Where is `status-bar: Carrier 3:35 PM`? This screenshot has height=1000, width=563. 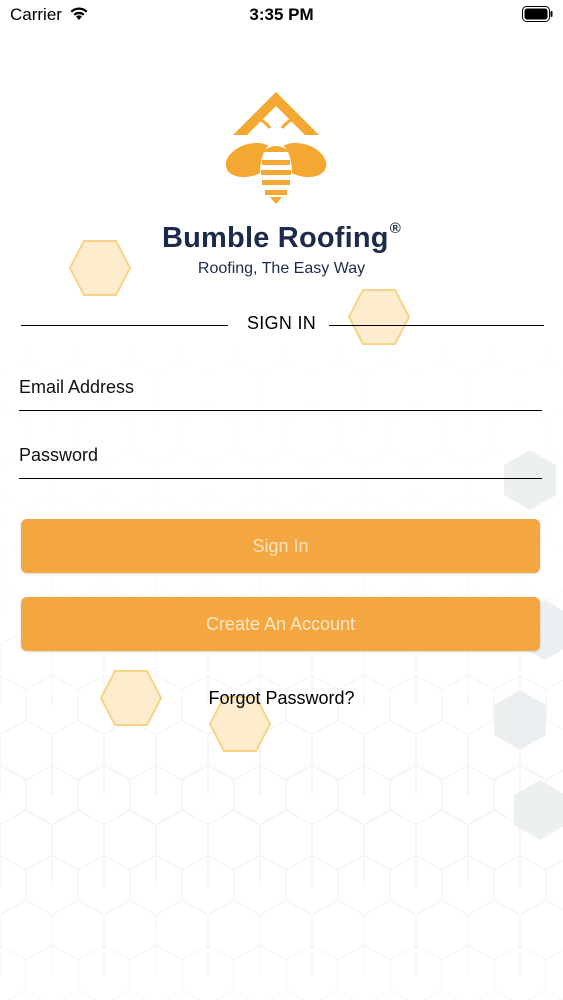 status-bar: Carrier 3:35 PM is located at coordinates (281, 15).